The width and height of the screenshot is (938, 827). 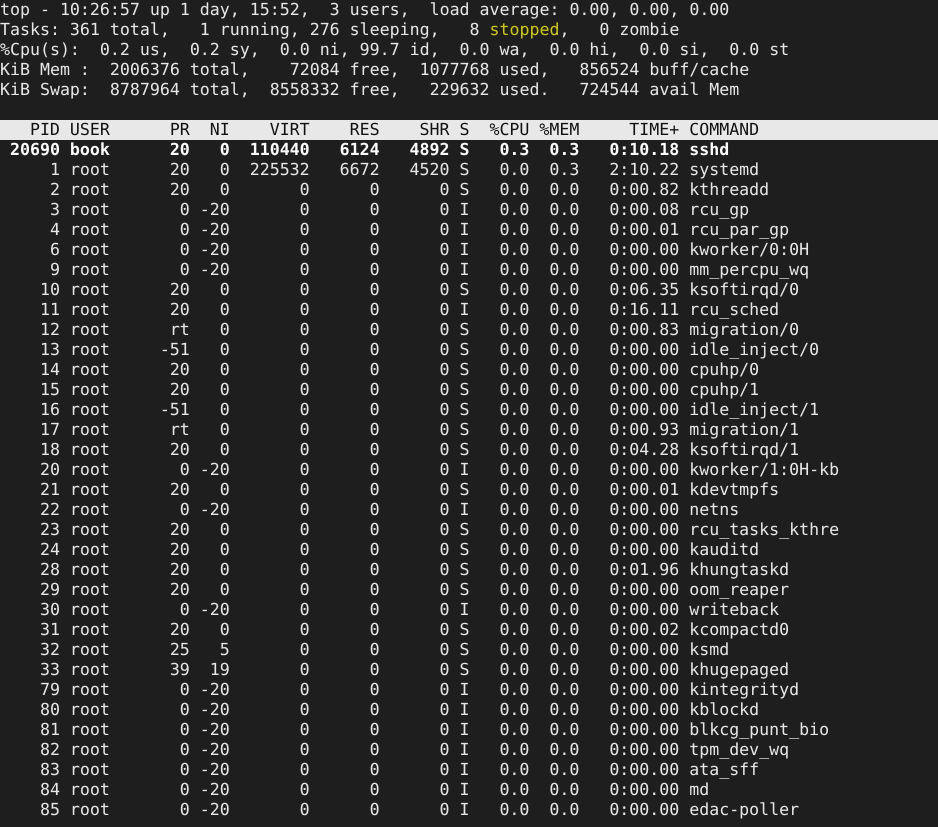 What do you see at coordinates (644, 430) in the screenshot?
I see `table-cell-text: 0:00.93` at bounding box center [644, 430].